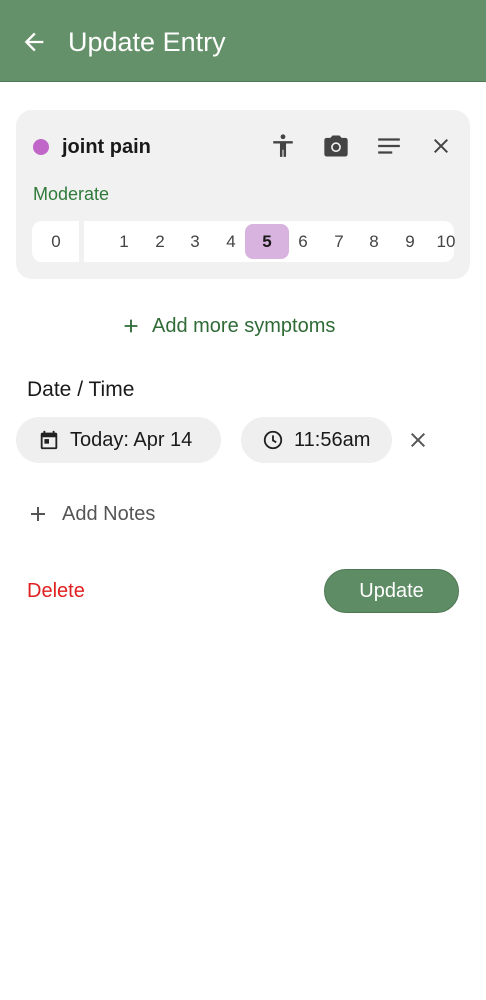 The width and height of the screenshot is (486, 1000). Describe the element at coordinates (273, 440) in the screenshot. I see `clock-icon` at that location.